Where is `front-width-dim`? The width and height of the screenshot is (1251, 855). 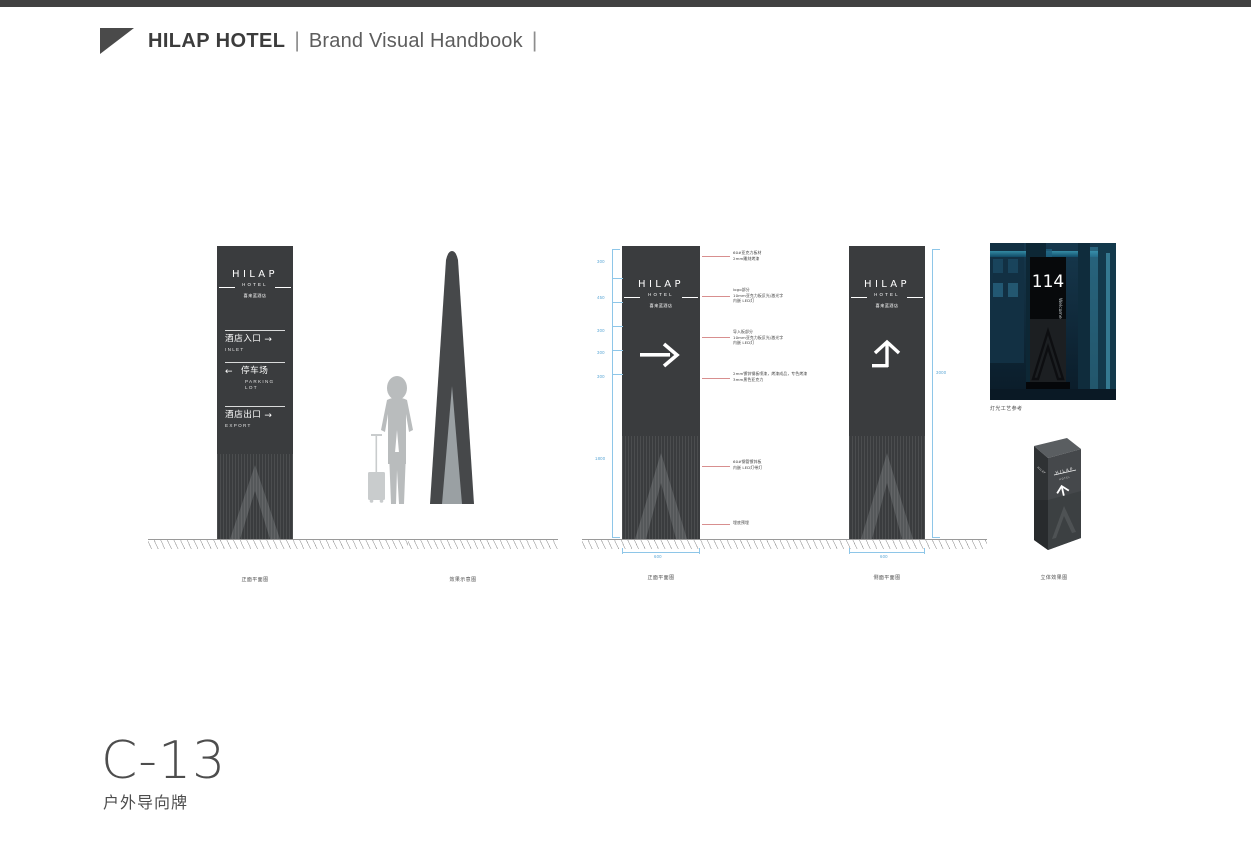
front-width-dim is located at coordinates (661, 551).